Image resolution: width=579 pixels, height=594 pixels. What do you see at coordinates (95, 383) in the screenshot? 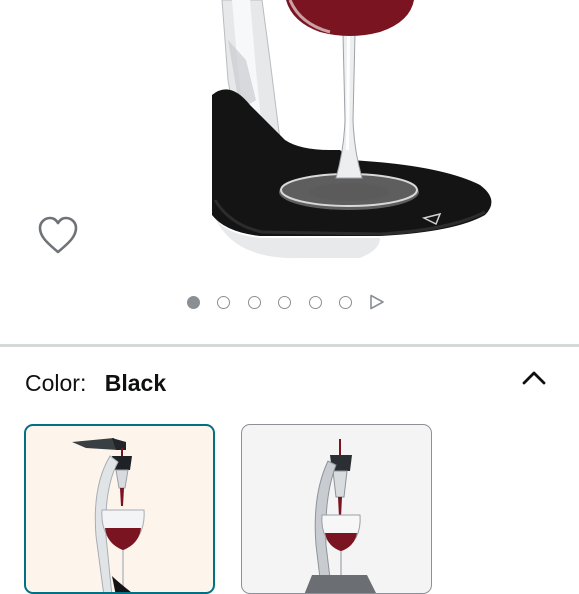
I see `color-selector-header: Color: Black` at bounding box center [95, 383].